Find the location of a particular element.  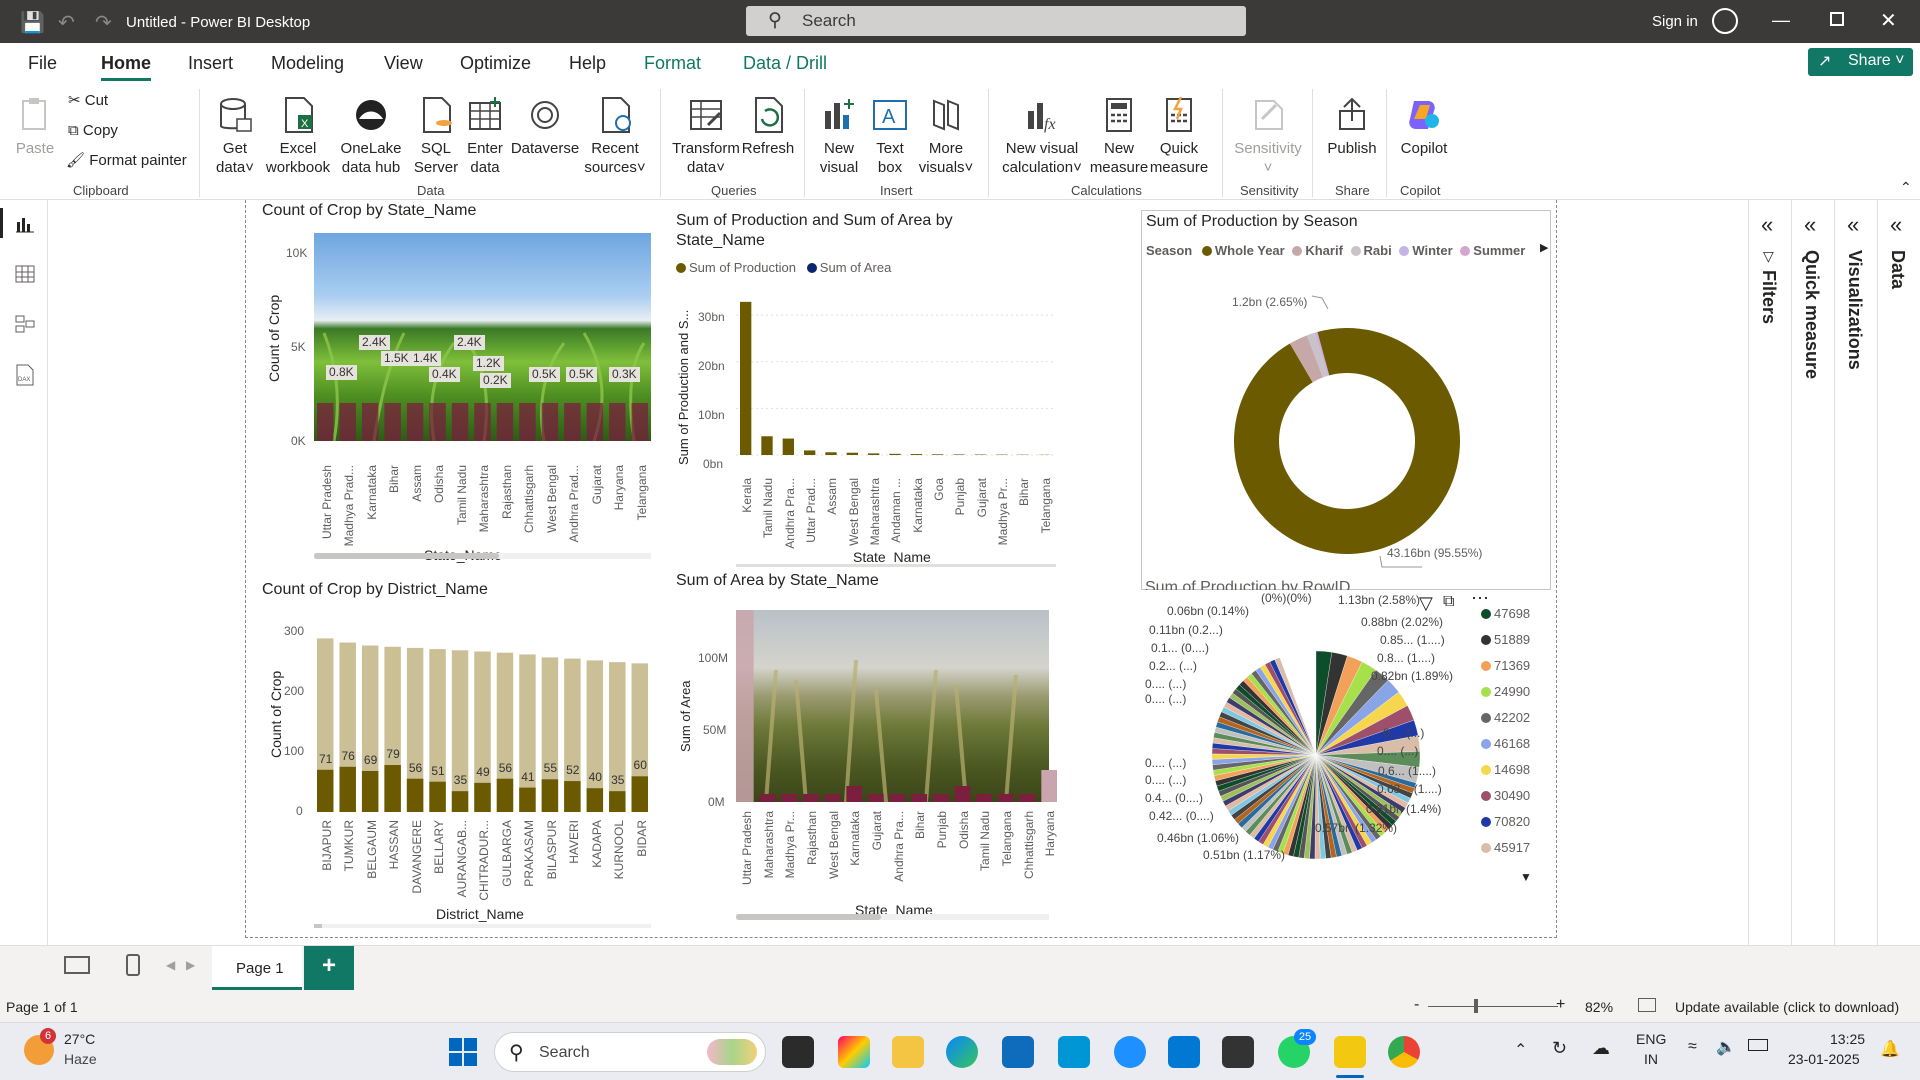

show-hidden-icons: ⌃ is located at coordinates (1520, 1050).